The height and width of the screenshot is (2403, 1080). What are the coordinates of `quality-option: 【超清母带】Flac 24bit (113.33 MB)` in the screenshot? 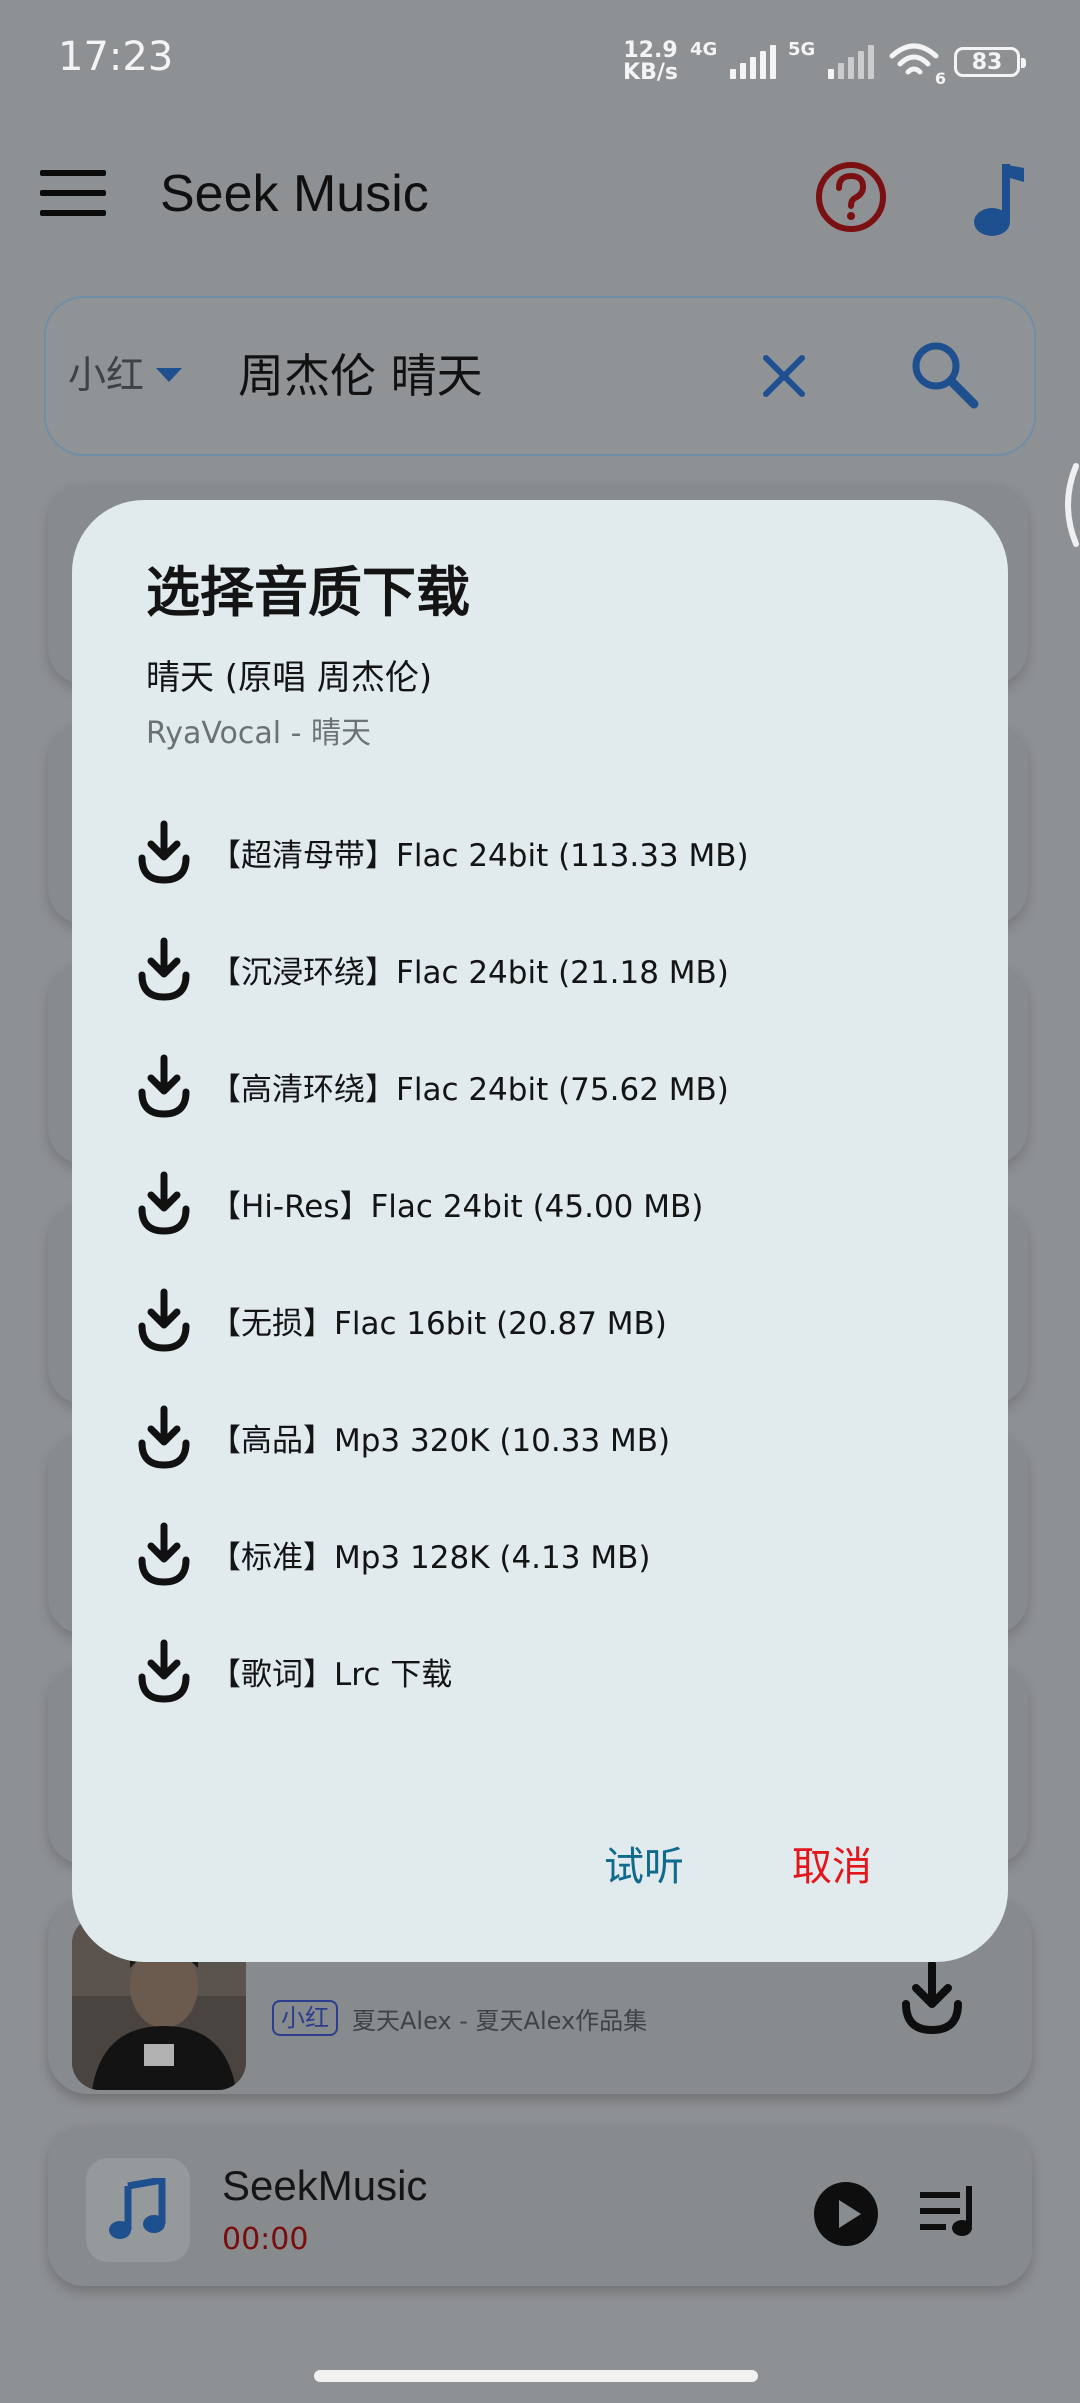 It's located at (546, 852).